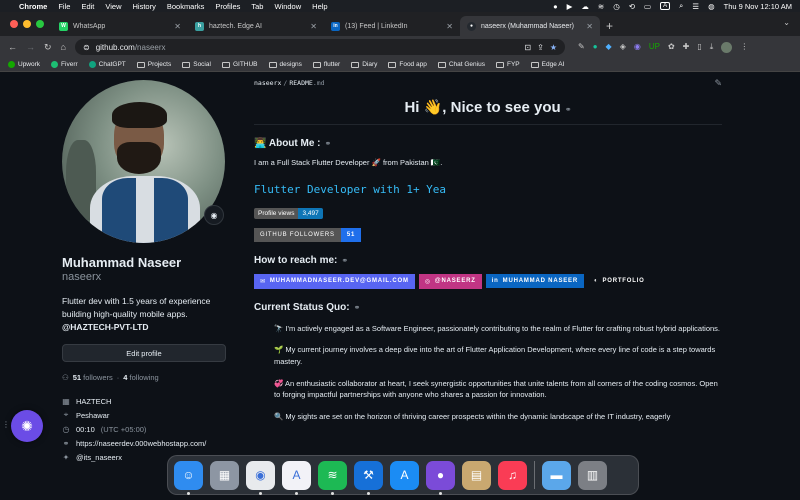 The image size is (800, 500). What do you see at coordinates (744, 47) in the screenshot?
I see `chrome-menu-icon: ⋮` at bounding box center [744, 47].